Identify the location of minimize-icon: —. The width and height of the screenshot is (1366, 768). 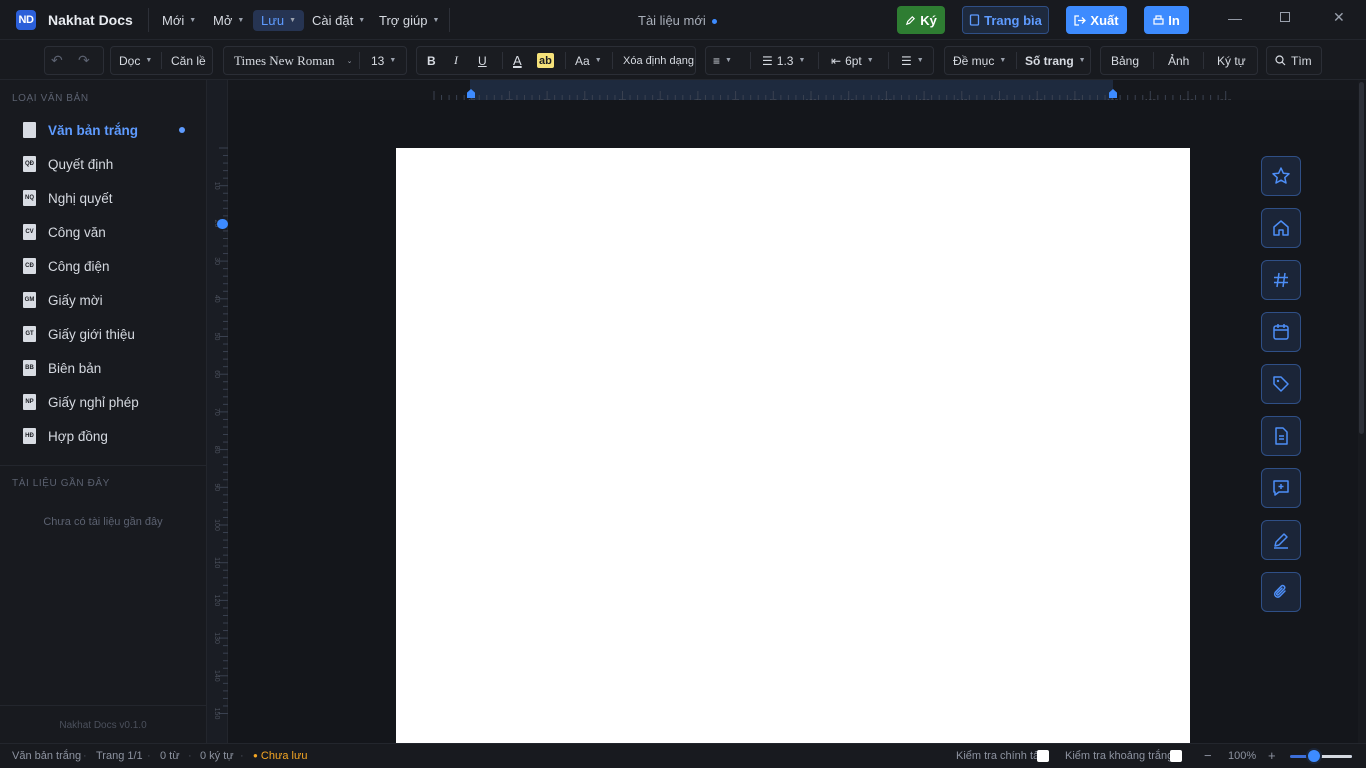
(1235, 18).